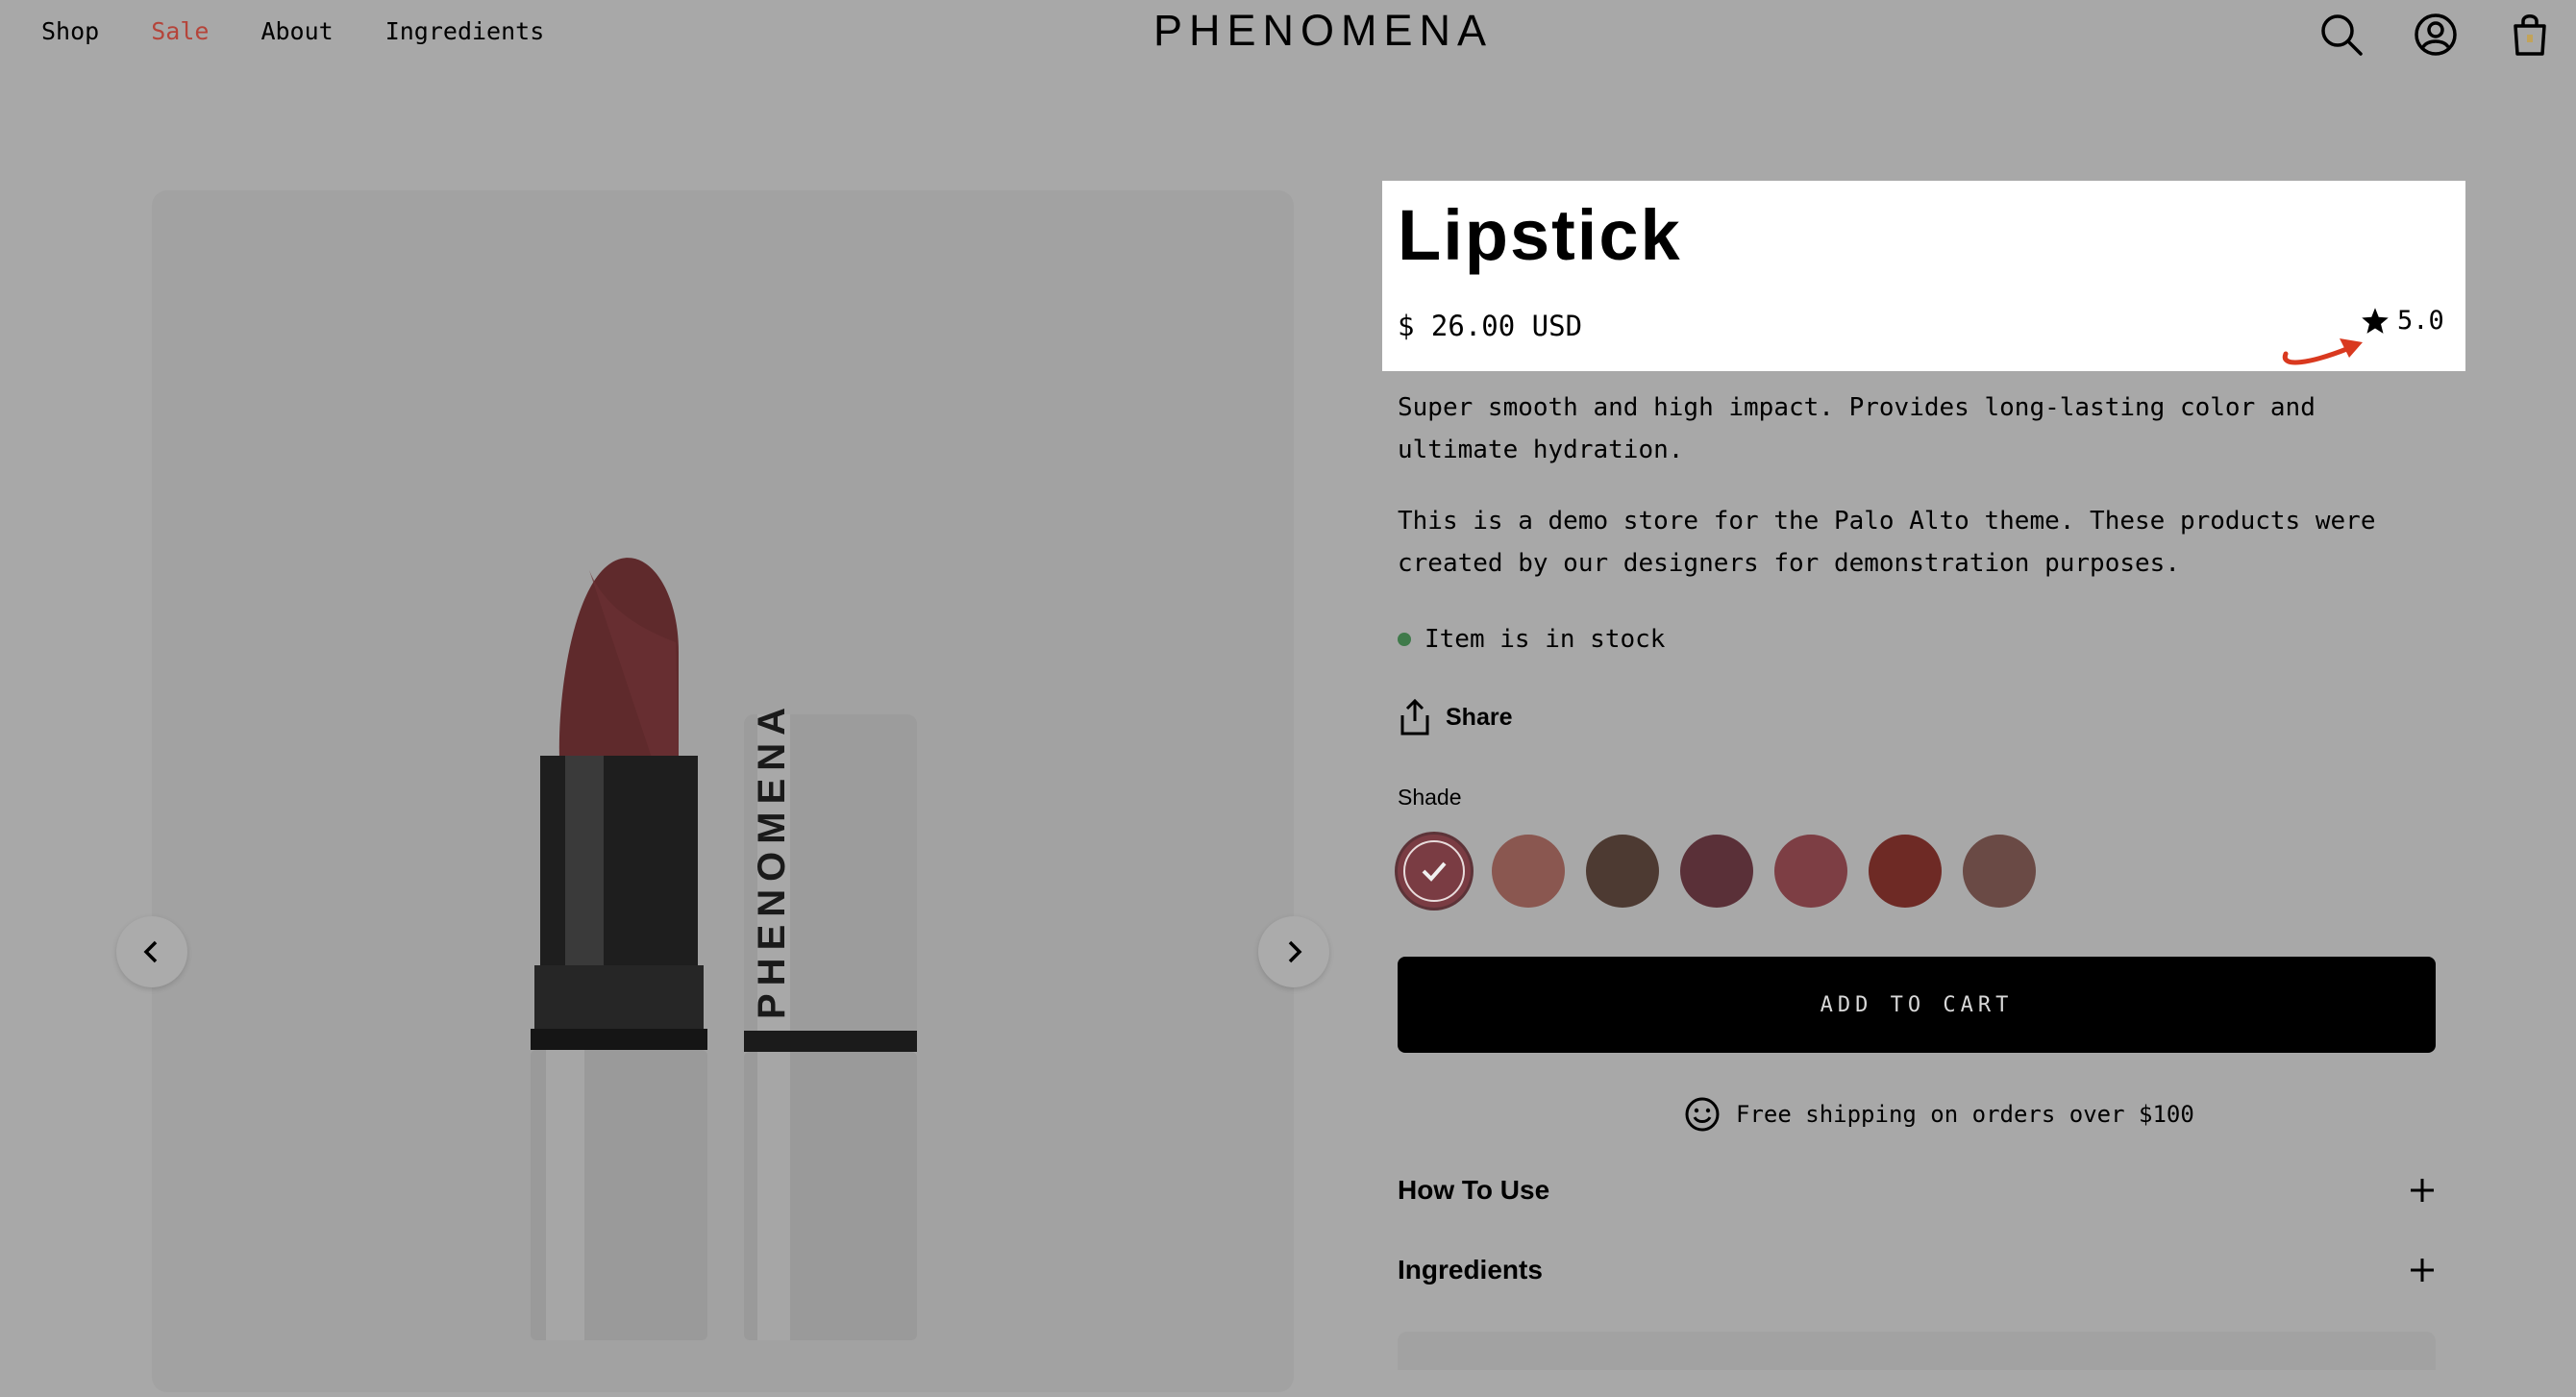  Describe the element at coordinates (70, 31) in the screenshot. I see `nav-shop: Shop` at that location.